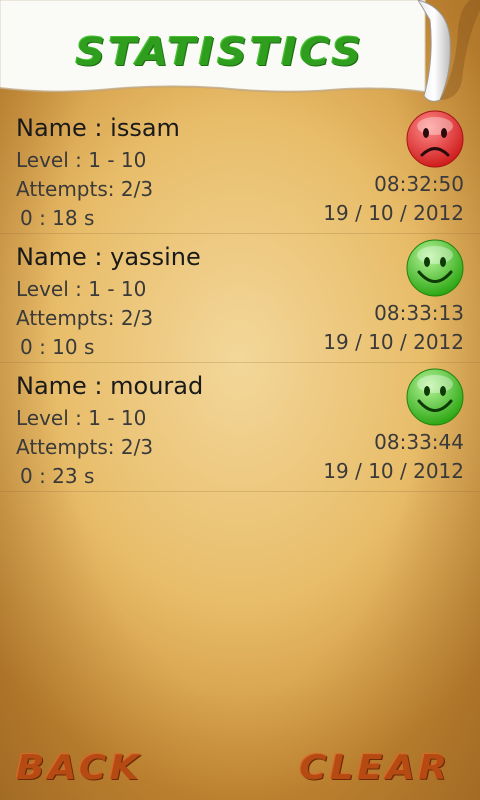 The image size is (480, 800). Describe the element at coordinates (57, 218) in the screenshot. I see `duration-text: 0 : 18 s` at that location.